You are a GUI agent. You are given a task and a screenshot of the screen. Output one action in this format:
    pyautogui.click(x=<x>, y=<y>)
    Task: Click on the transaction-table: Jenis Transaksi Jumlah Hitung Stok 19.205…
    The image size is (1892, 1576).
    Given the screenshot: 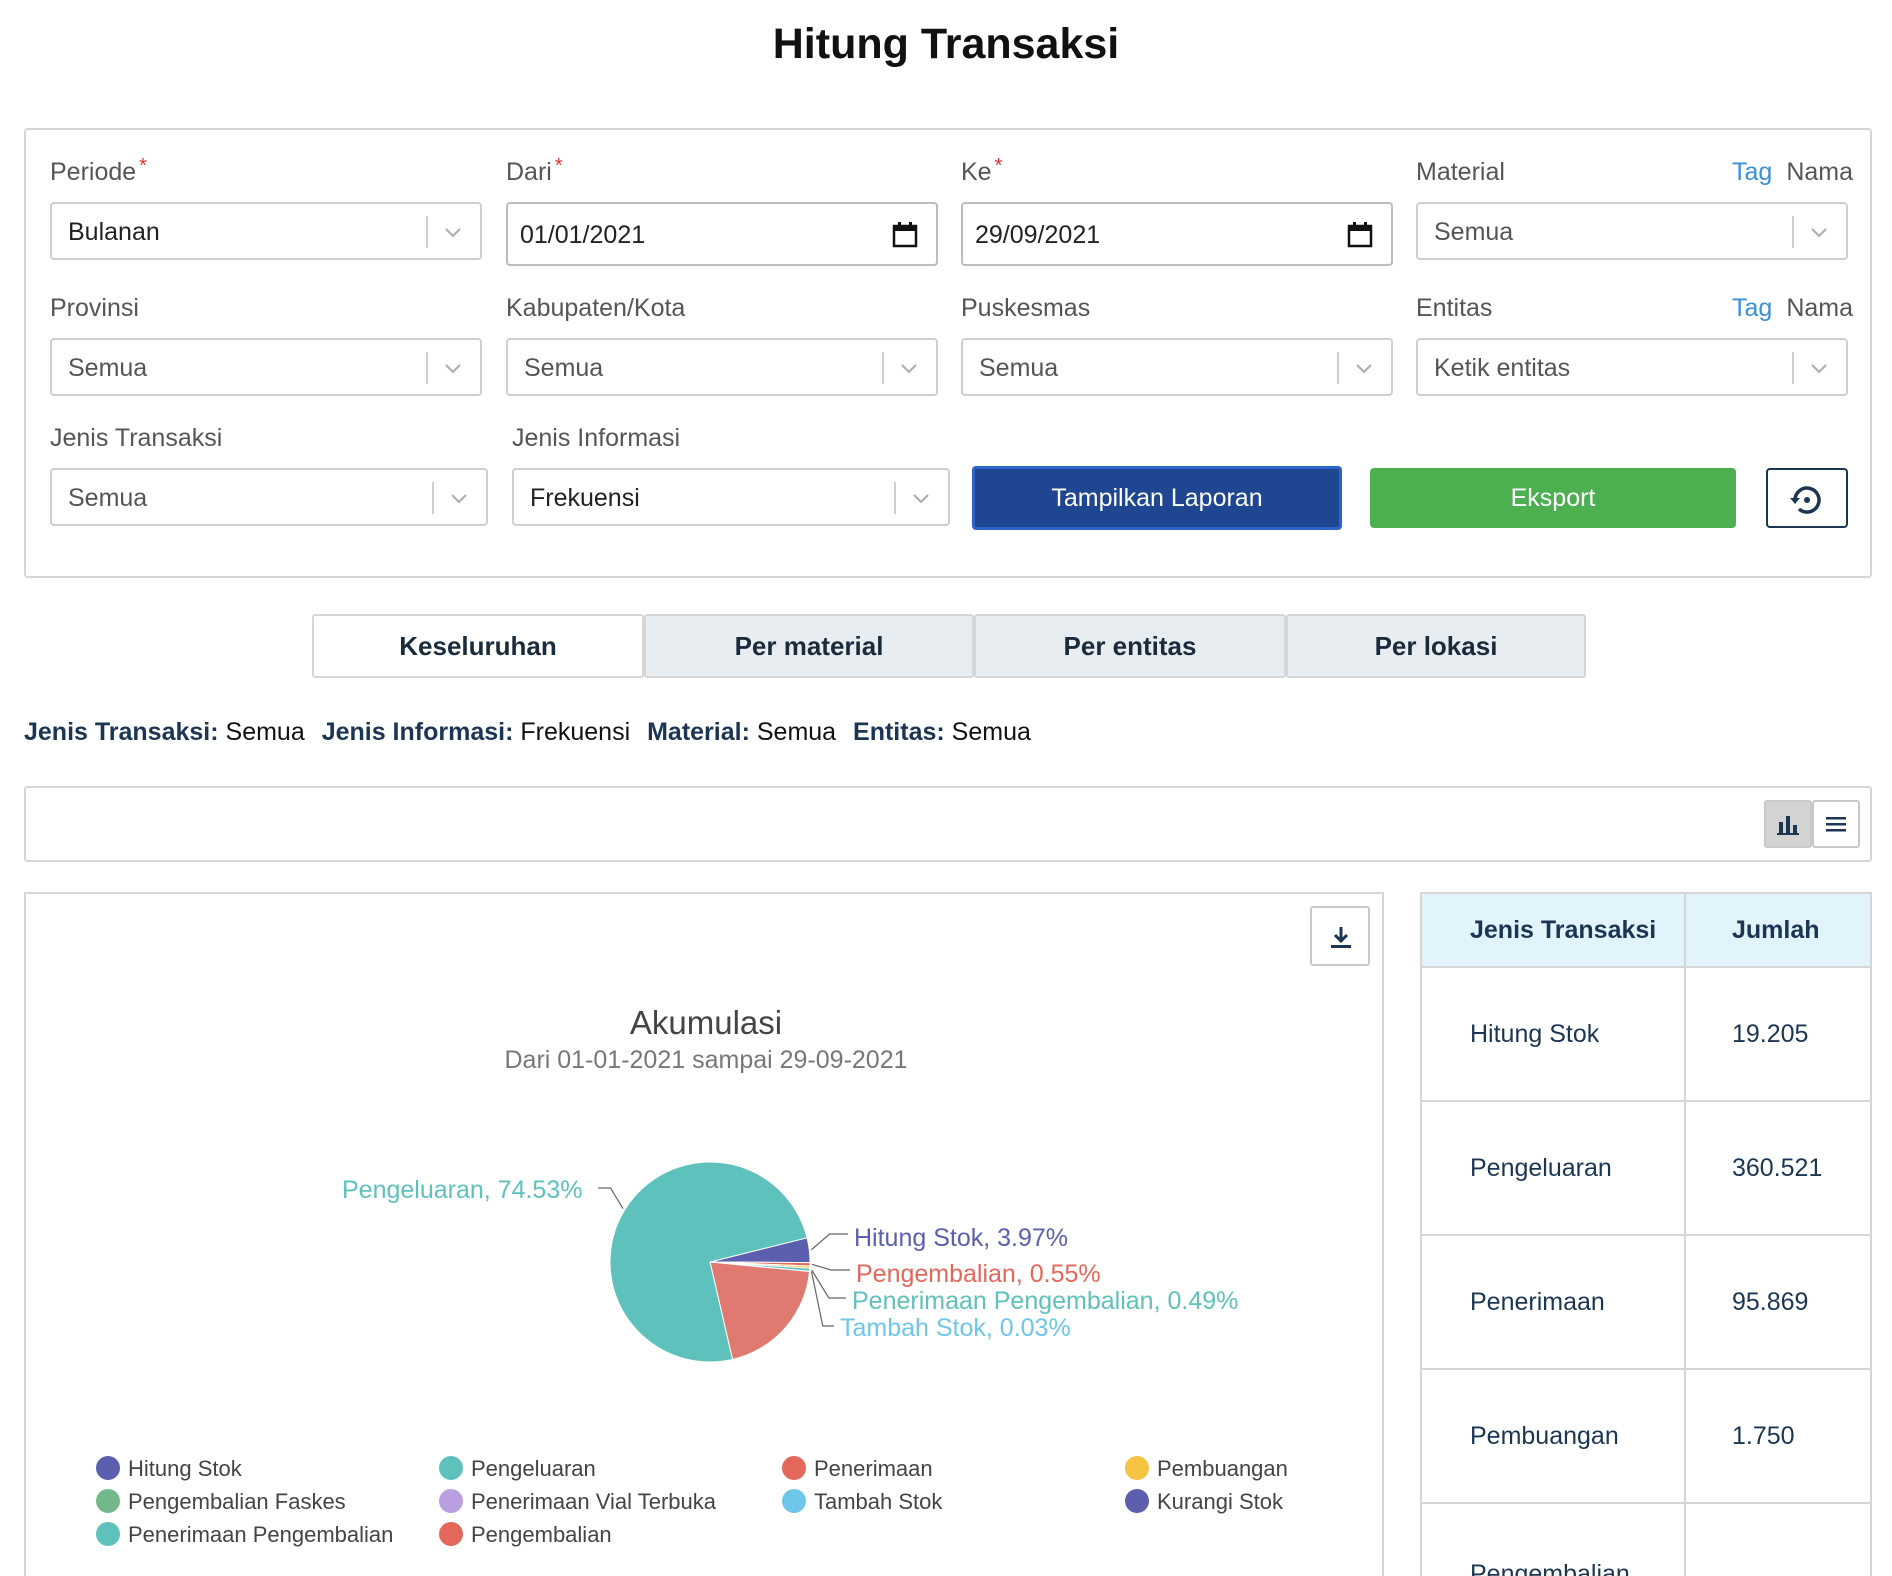 What is the action you would take?
    pyautogui.click(x=1646, y=1234)
    